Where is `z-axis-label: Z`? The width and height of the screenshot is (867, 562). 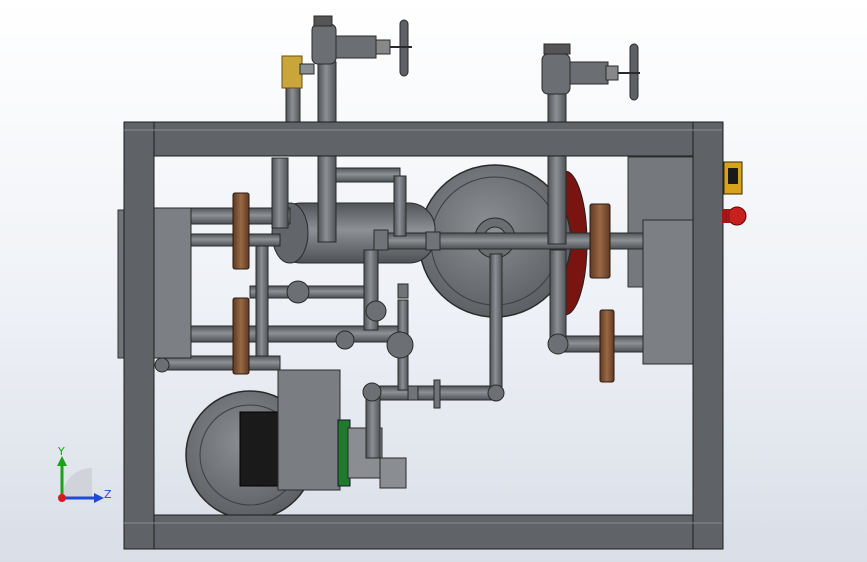 z-axis-label: Z is located at coordinates (108, 494).